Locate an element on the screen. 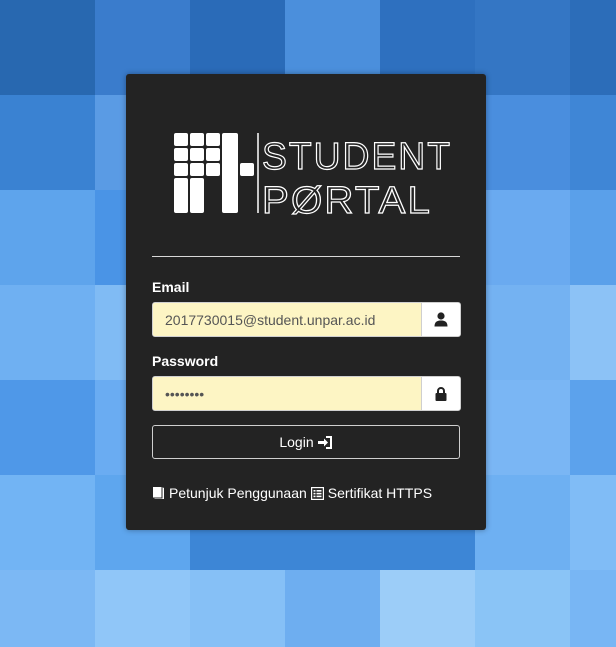 The height and width of the screenshot is (647, 616). password-field is located at coordinates (287, 393).